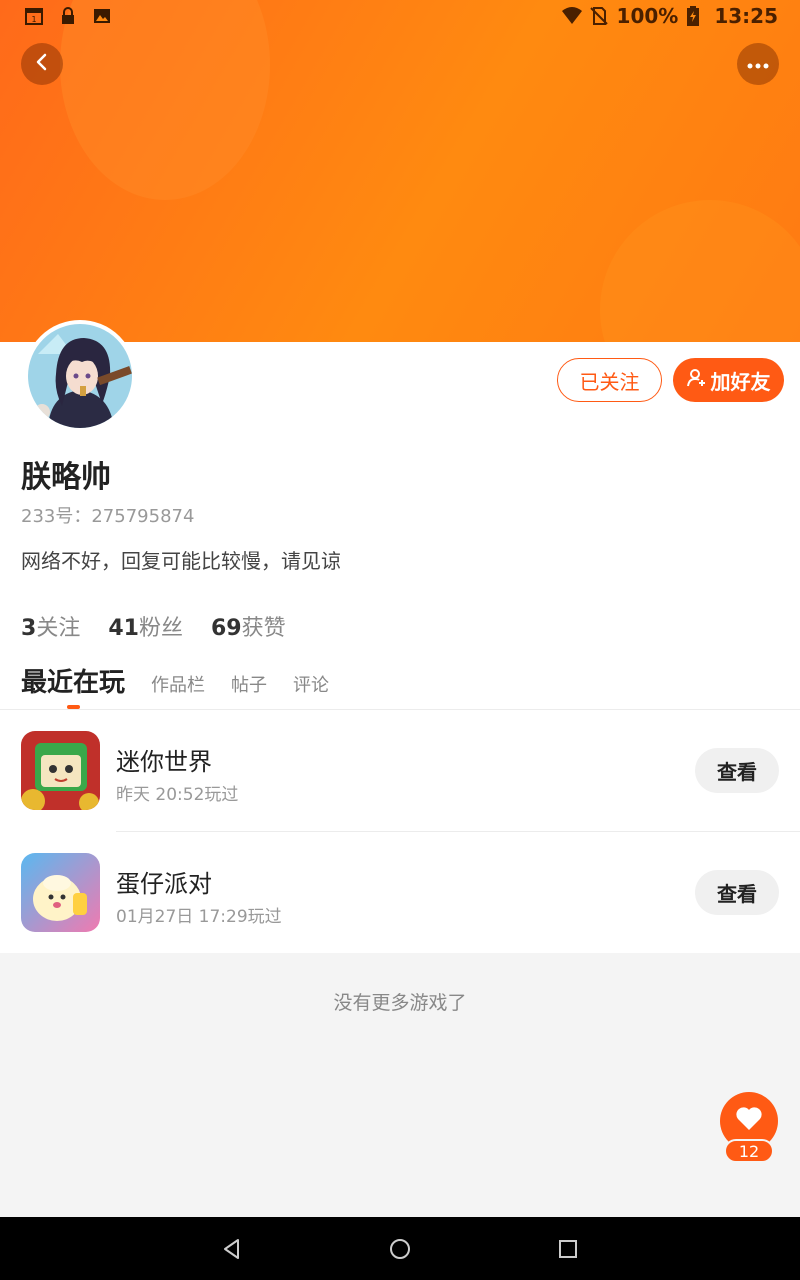  What do you see at coordinates (29, 628) in the screenshot?
I see `following-count: 3` at bounding box center [29, 628].